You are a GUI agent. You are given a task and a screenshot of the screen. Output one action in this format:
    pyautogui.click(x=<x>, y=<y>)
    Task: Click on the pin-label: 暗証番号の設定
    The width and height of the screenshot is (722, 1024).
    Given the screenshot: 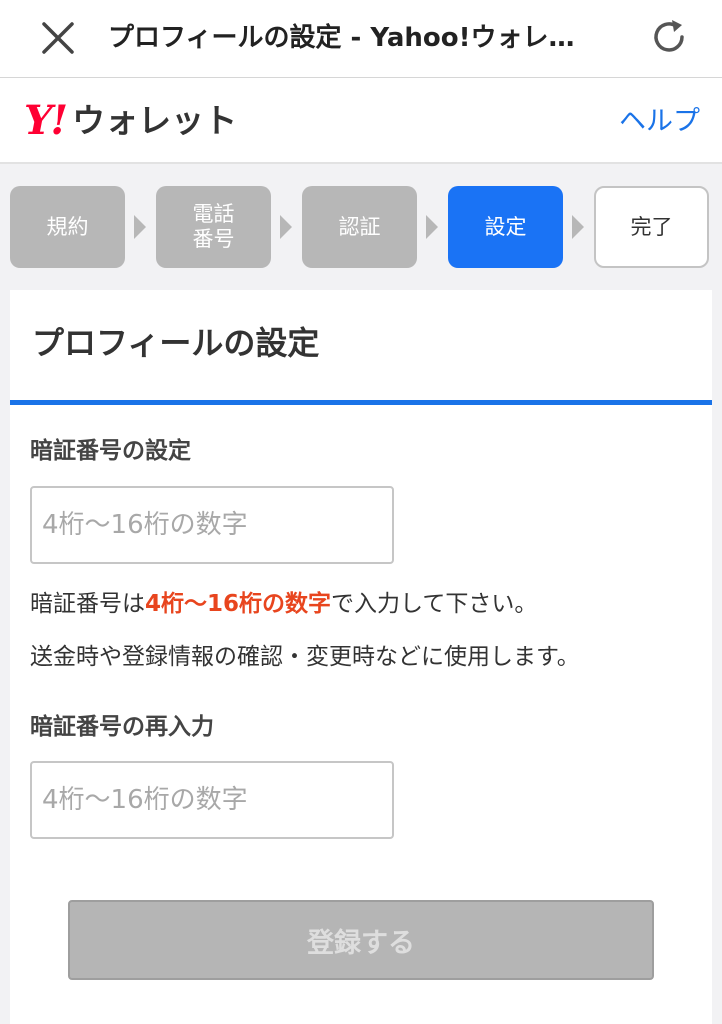 What is the action you would take?
    pyautogui.click(x=110, y=451)
    